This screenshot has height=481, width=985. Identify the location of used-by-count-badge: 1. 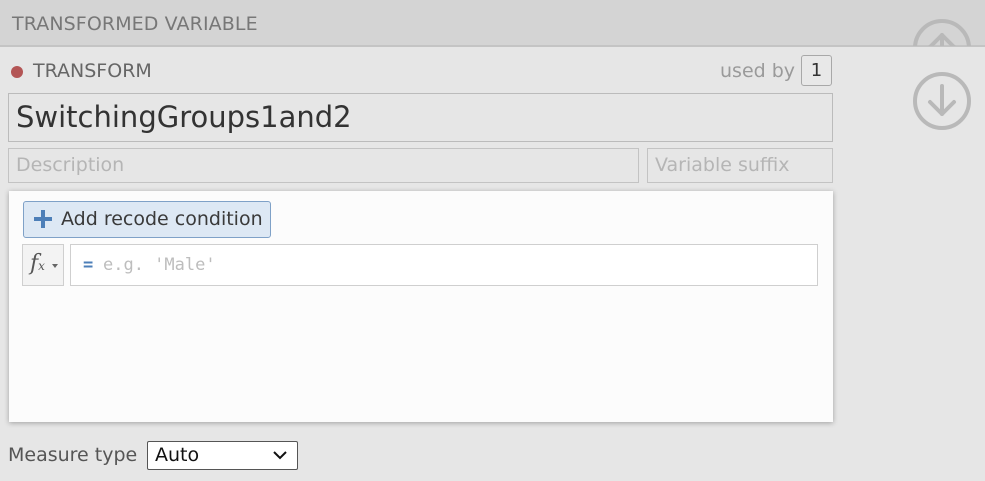
(816, 70).